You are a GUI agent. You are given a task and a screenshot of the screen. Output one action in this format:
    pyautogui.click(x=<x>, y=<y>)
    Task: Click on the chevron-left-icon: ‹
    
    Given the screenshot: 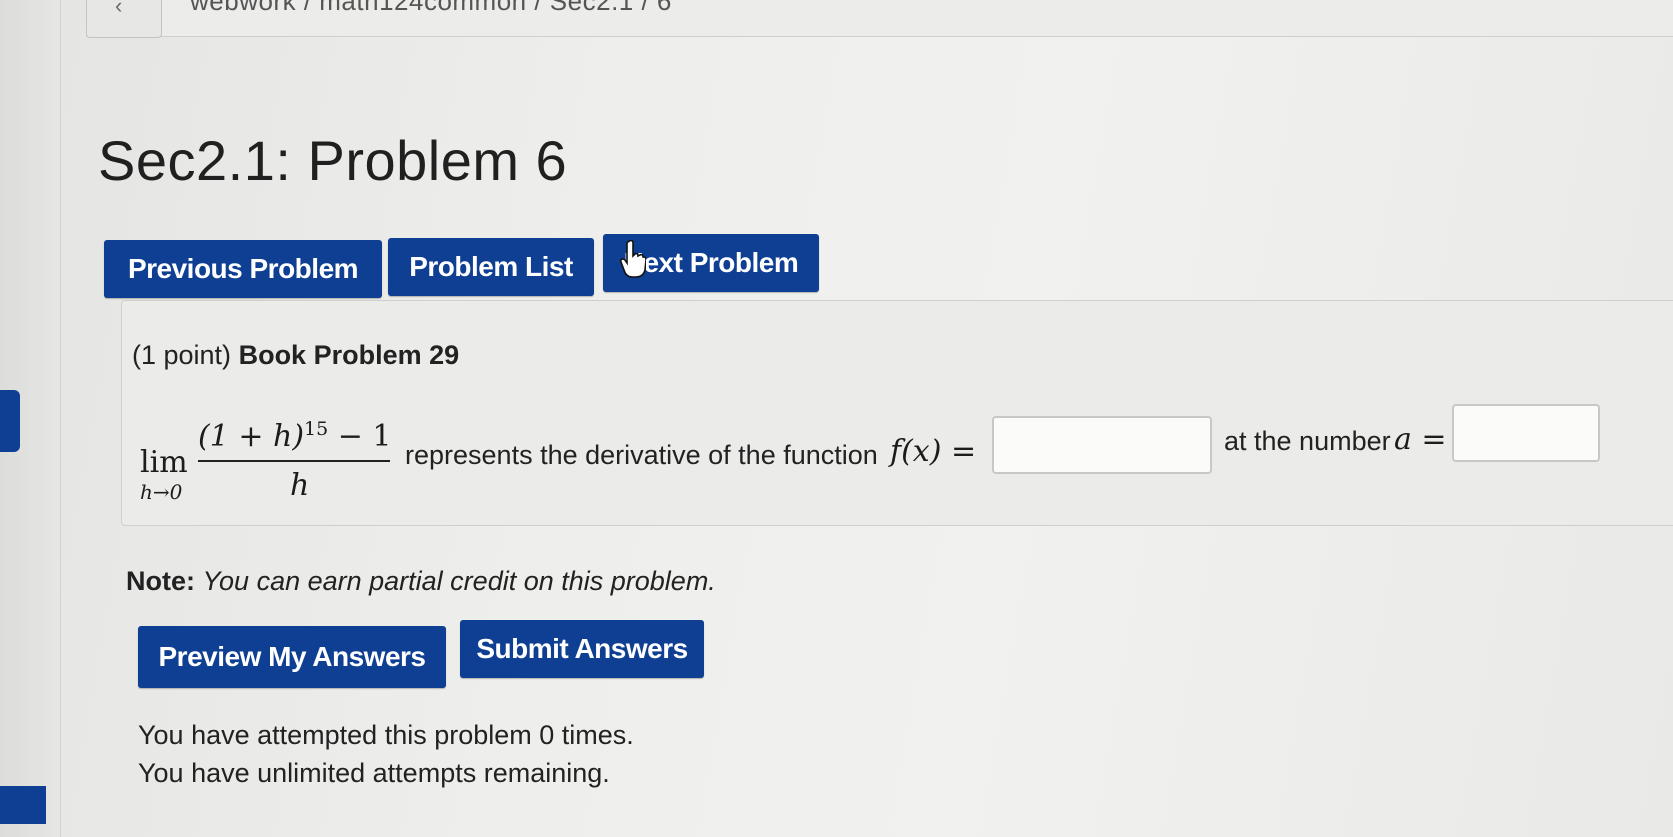 What is the action you would take?
    pyautogui.click(x=119, y=9)
    